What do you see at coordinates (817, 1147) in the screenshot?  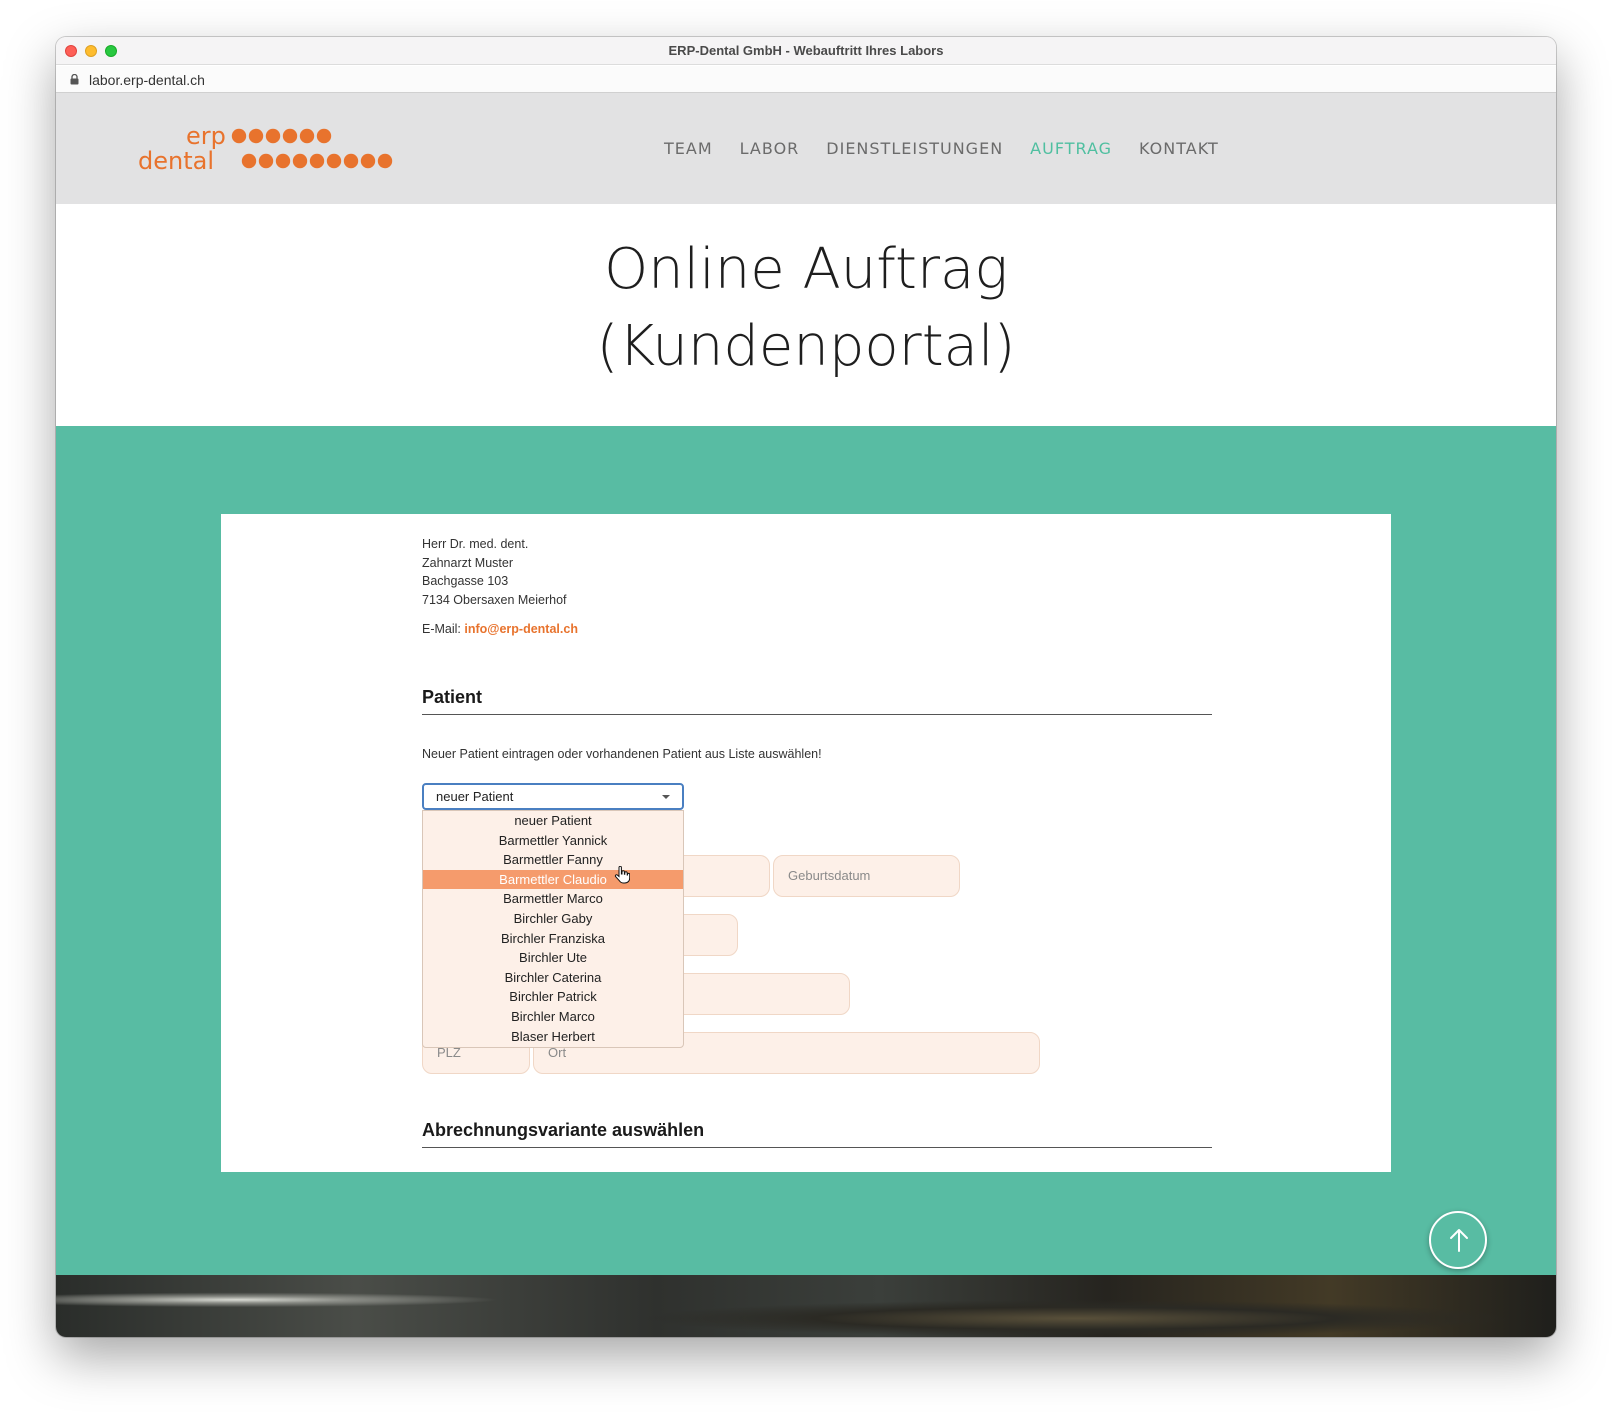 I see `billing-section-divider` at bounding box center [817, 1147].